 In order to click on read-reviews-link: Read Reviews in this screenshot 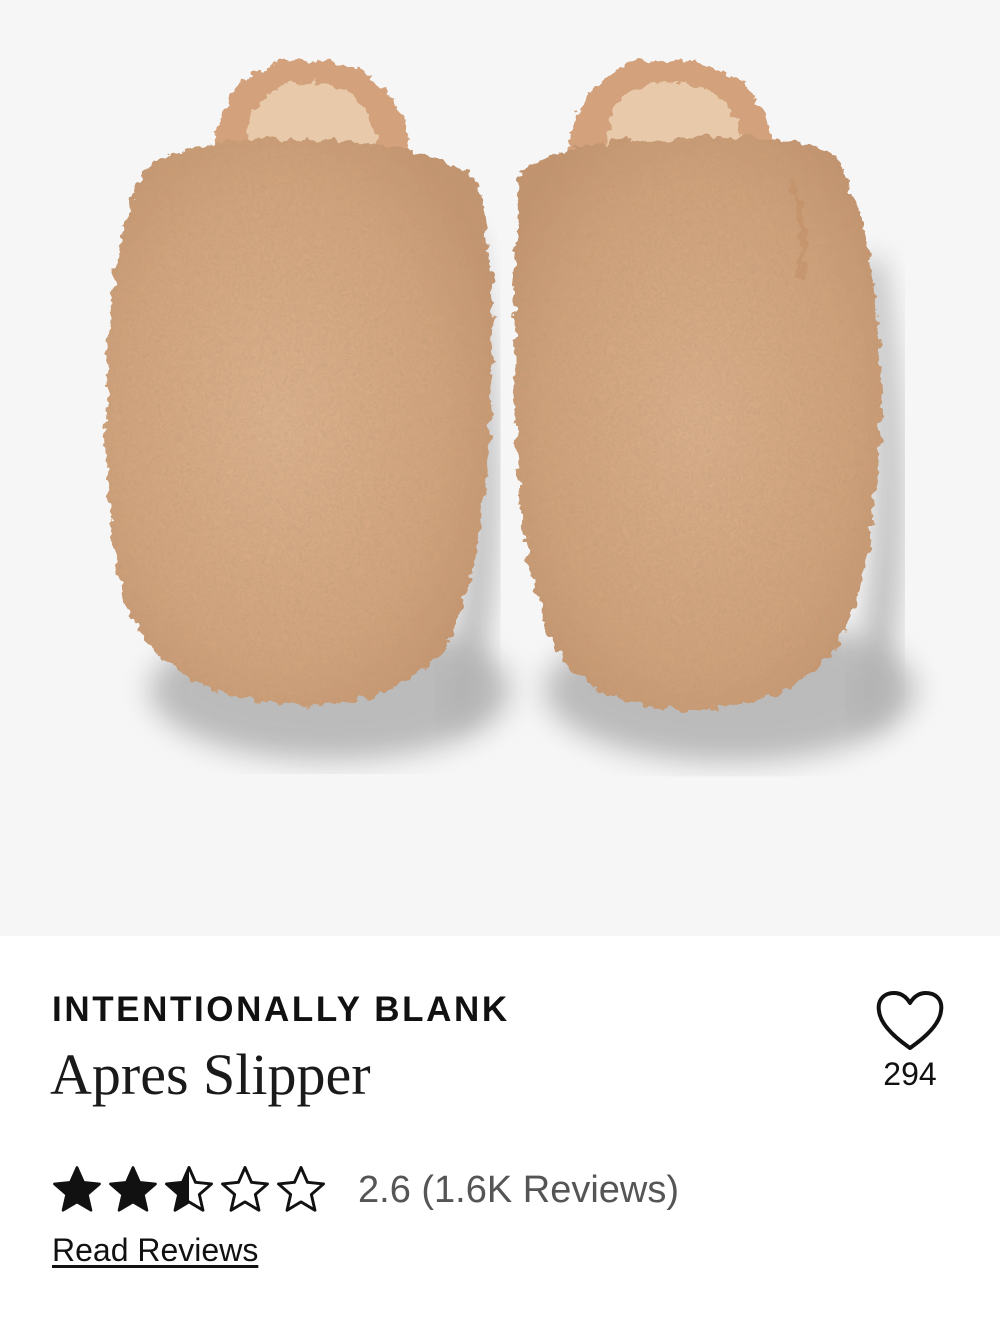, I will do `click(155, 1250)`.